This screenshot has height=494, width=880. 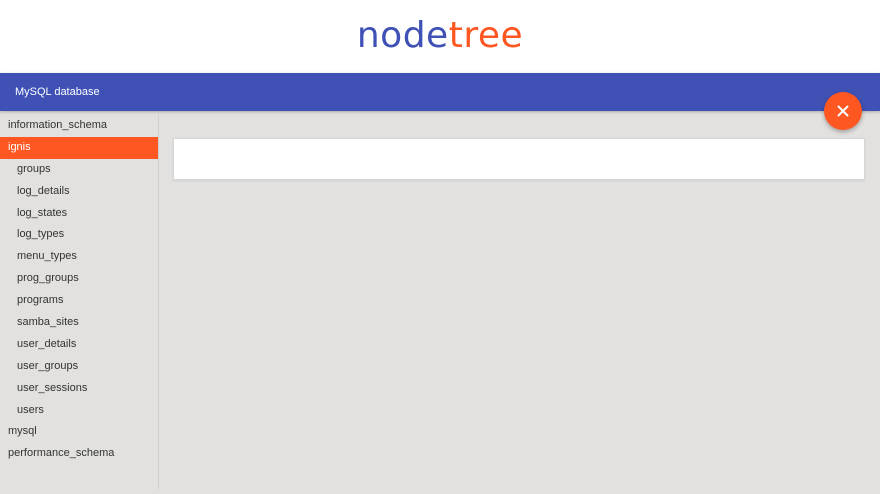 What do you see at coordinates (79, 411) in the screenshot?
I see `tree-item-users: users` at bounding box center [79, 411].